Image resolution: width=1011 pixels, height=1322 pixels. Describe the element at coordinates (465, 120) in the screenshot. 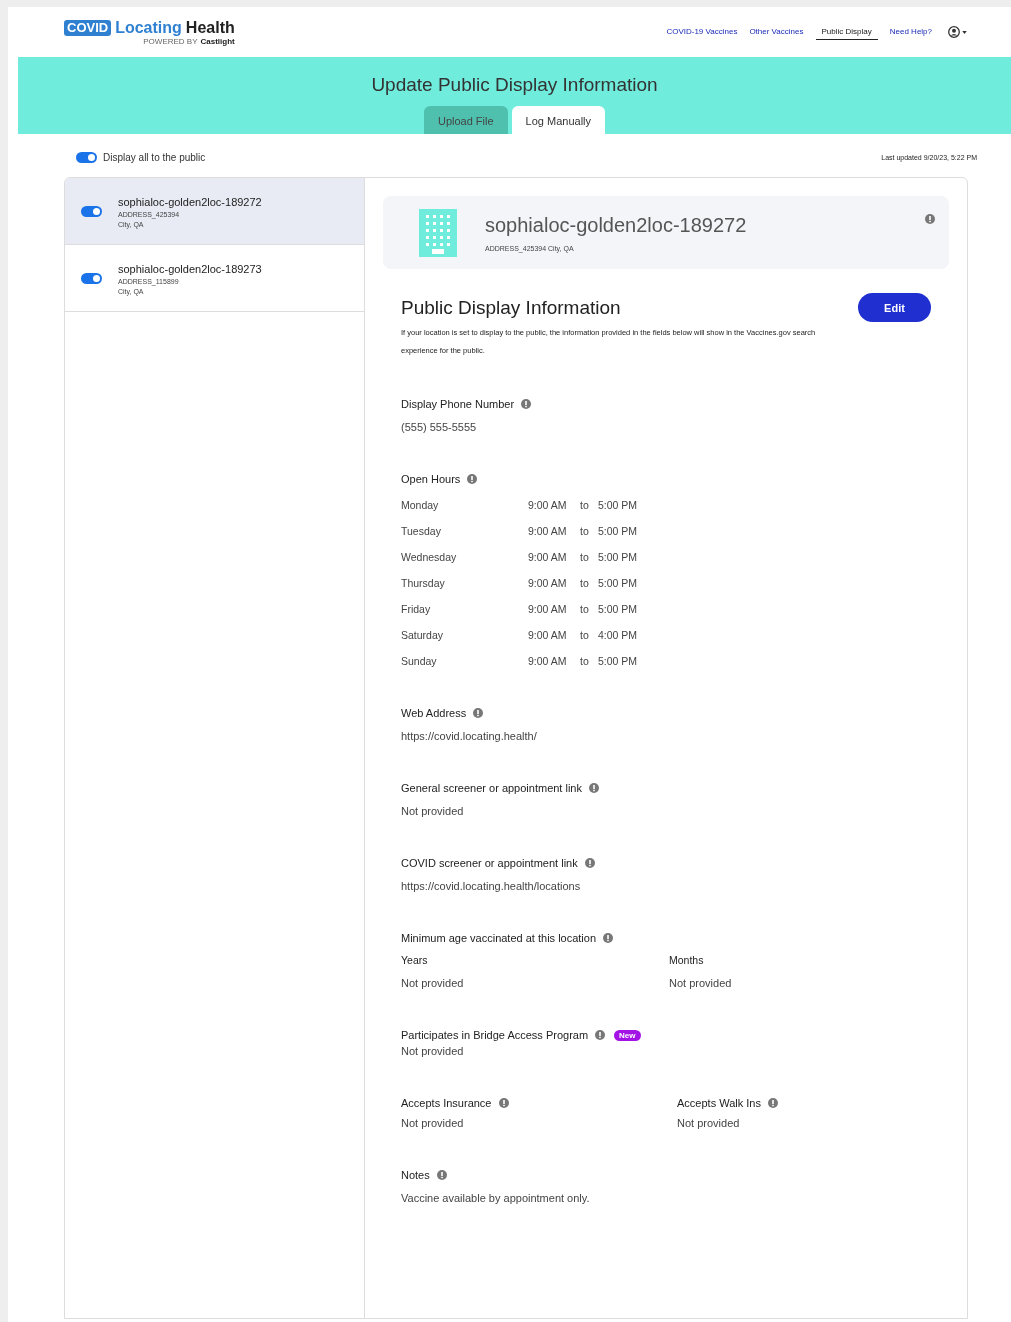

I see `tab: Upload File` at that location.